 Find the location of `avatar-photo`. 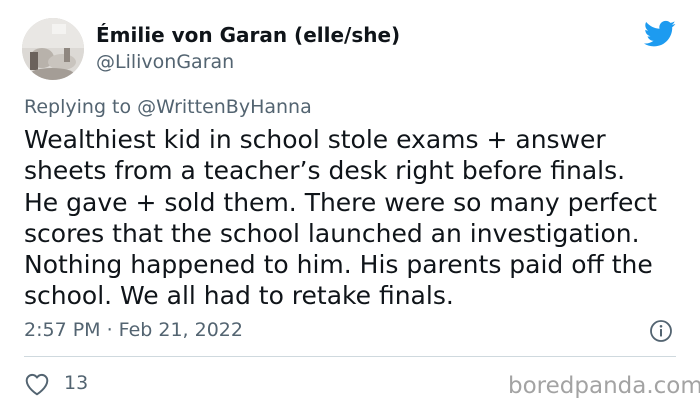

avatar-photo is located at coordinates (53, 49).